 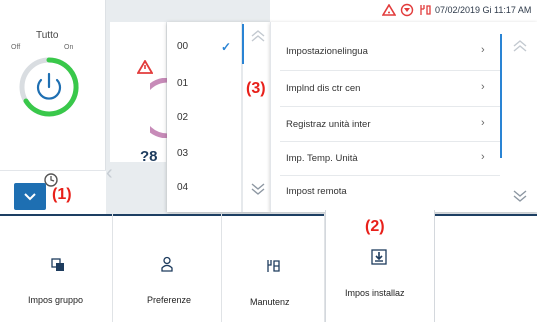 I want to click on picker-scrollbar, so click(x=243, y=44).